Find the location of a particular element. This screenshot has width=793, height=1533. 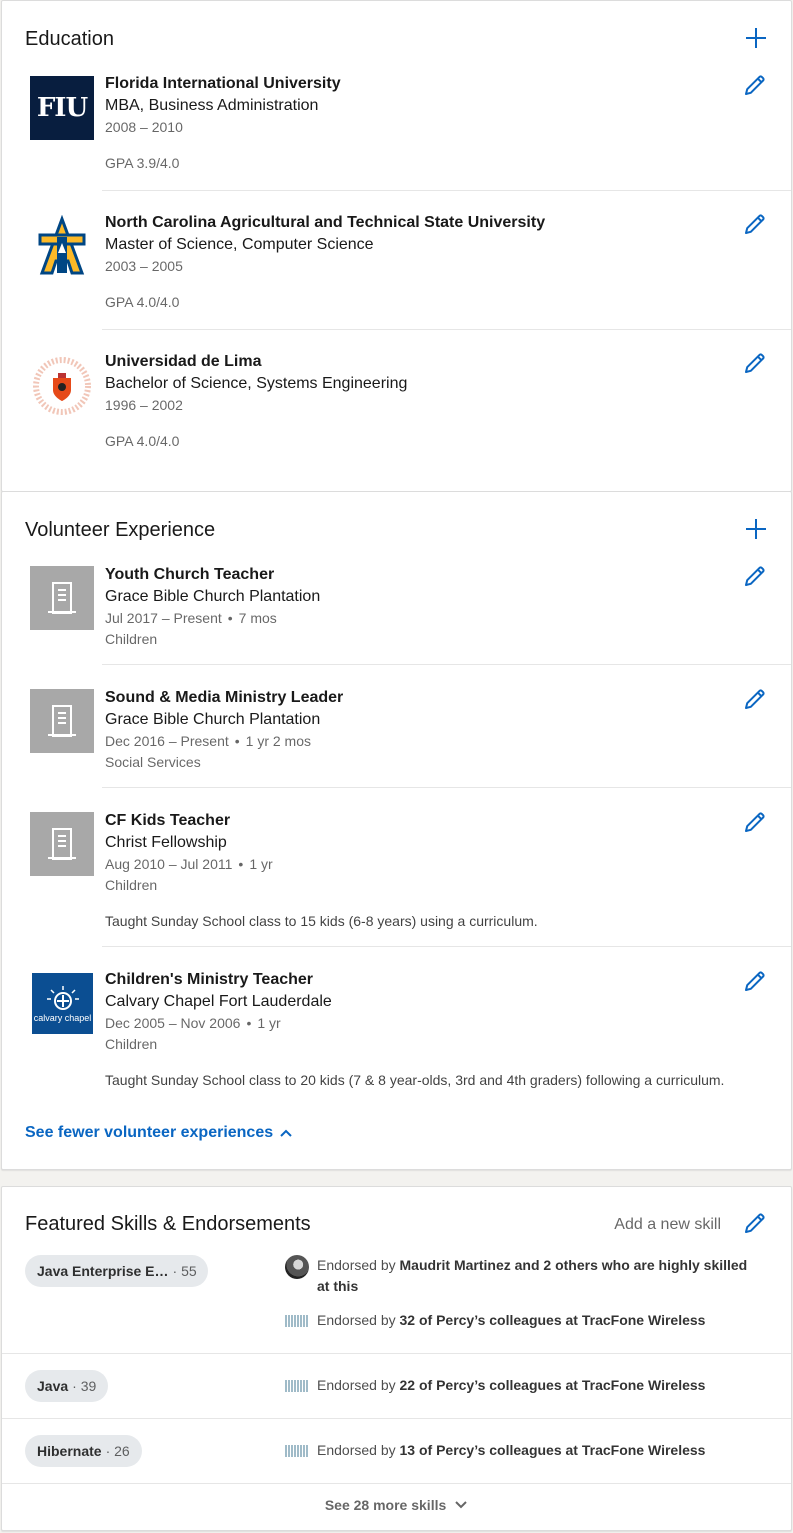

role: Sound & Media Ministry Leader is located at coordinates (418, 698).